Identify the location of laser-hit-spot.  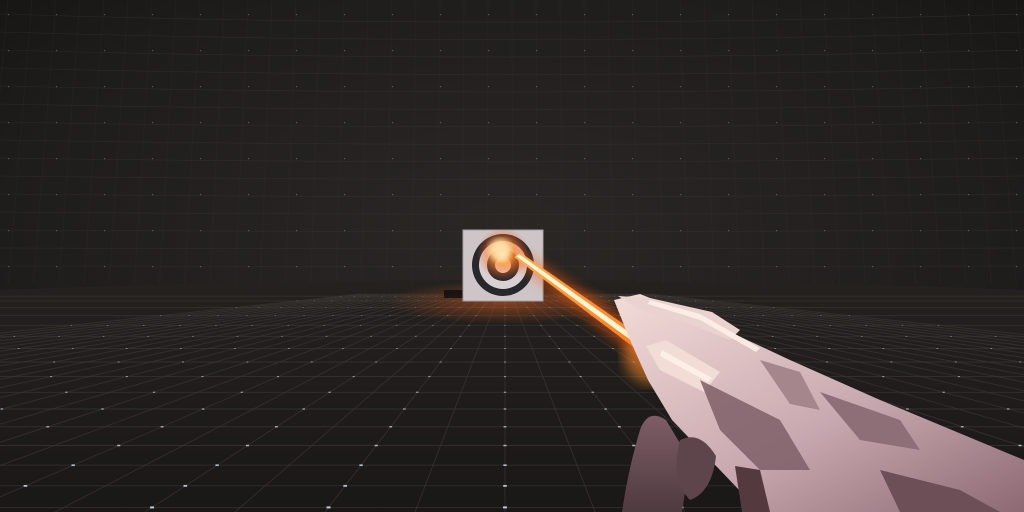
(500, 250).